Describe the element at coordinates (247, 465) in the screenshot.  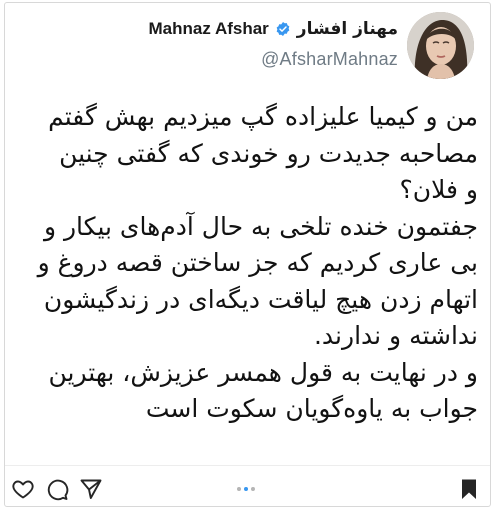
I see `divider` at that location.